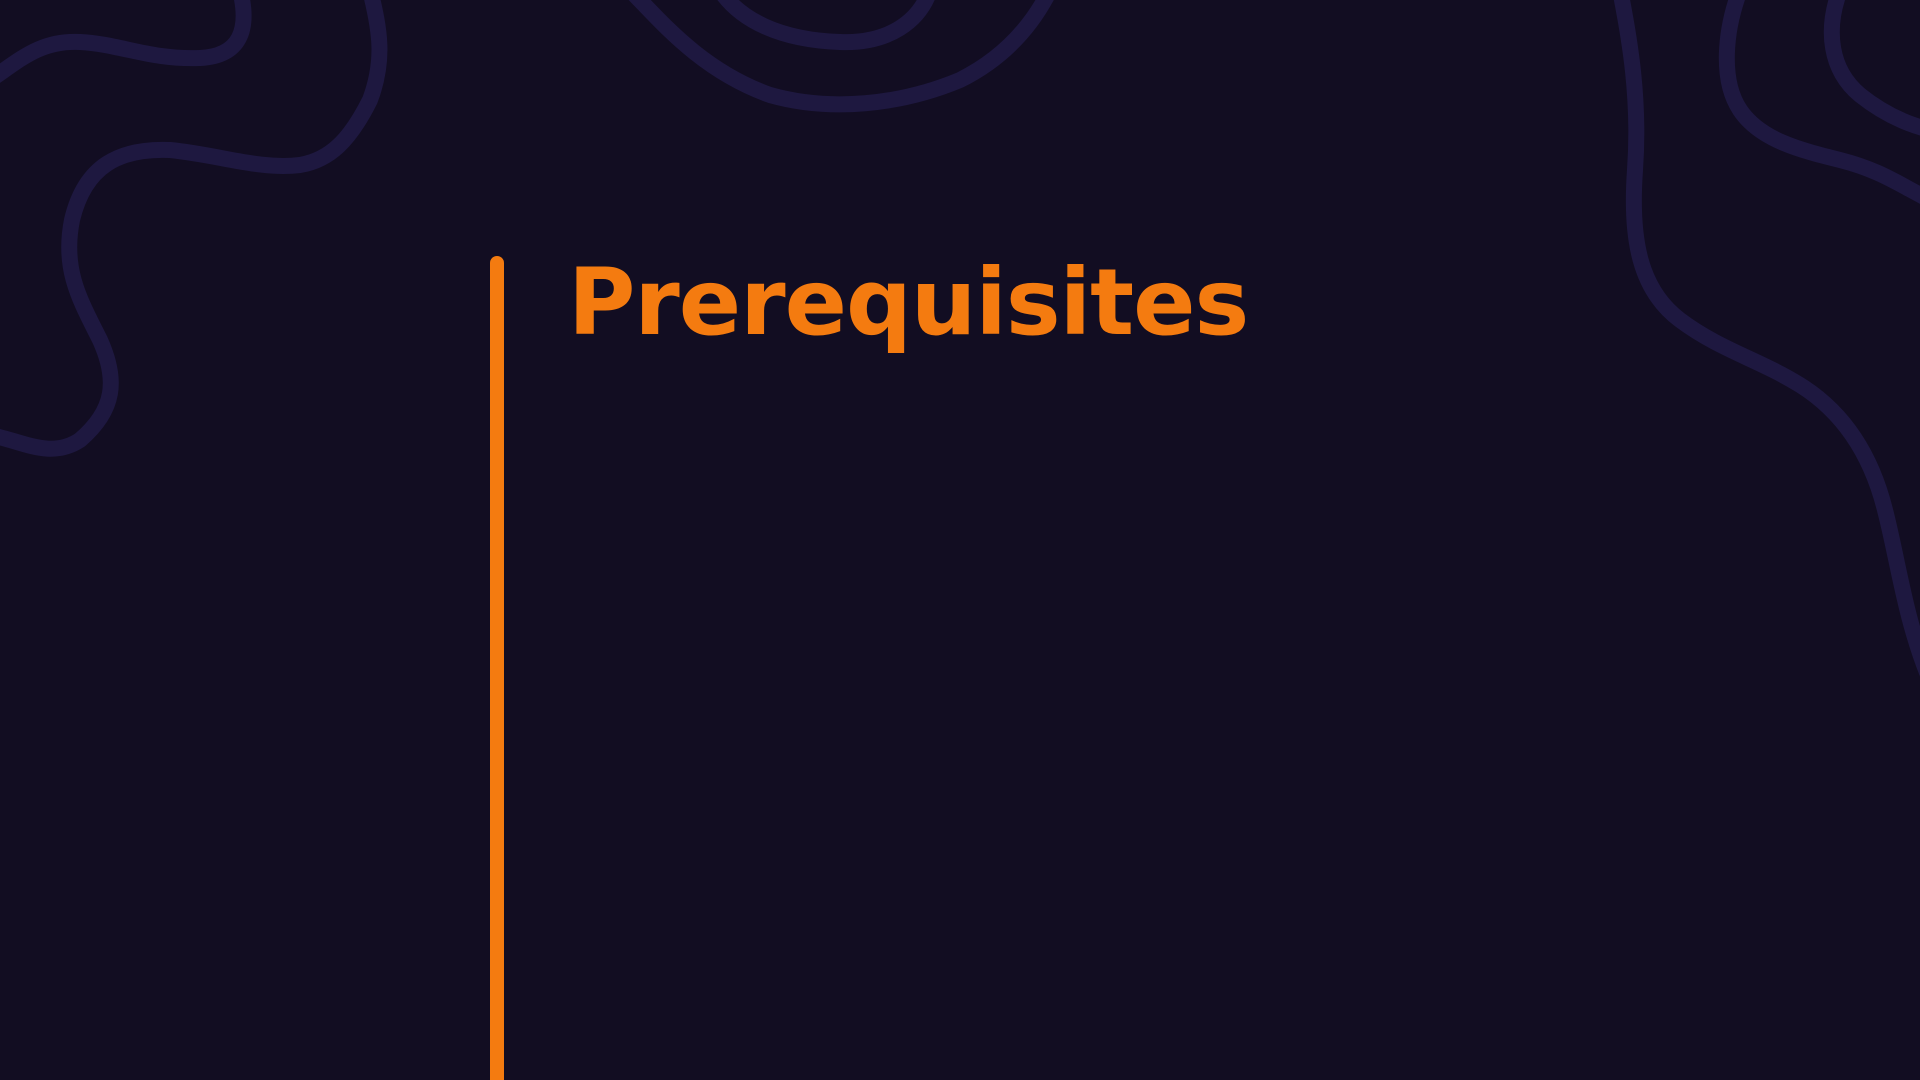 This screenshot has width=1920, height=1080. What do you see at coordinates (497, 668) in the screenshot?
I see `accent-bar` at bounding box center [497, 668].